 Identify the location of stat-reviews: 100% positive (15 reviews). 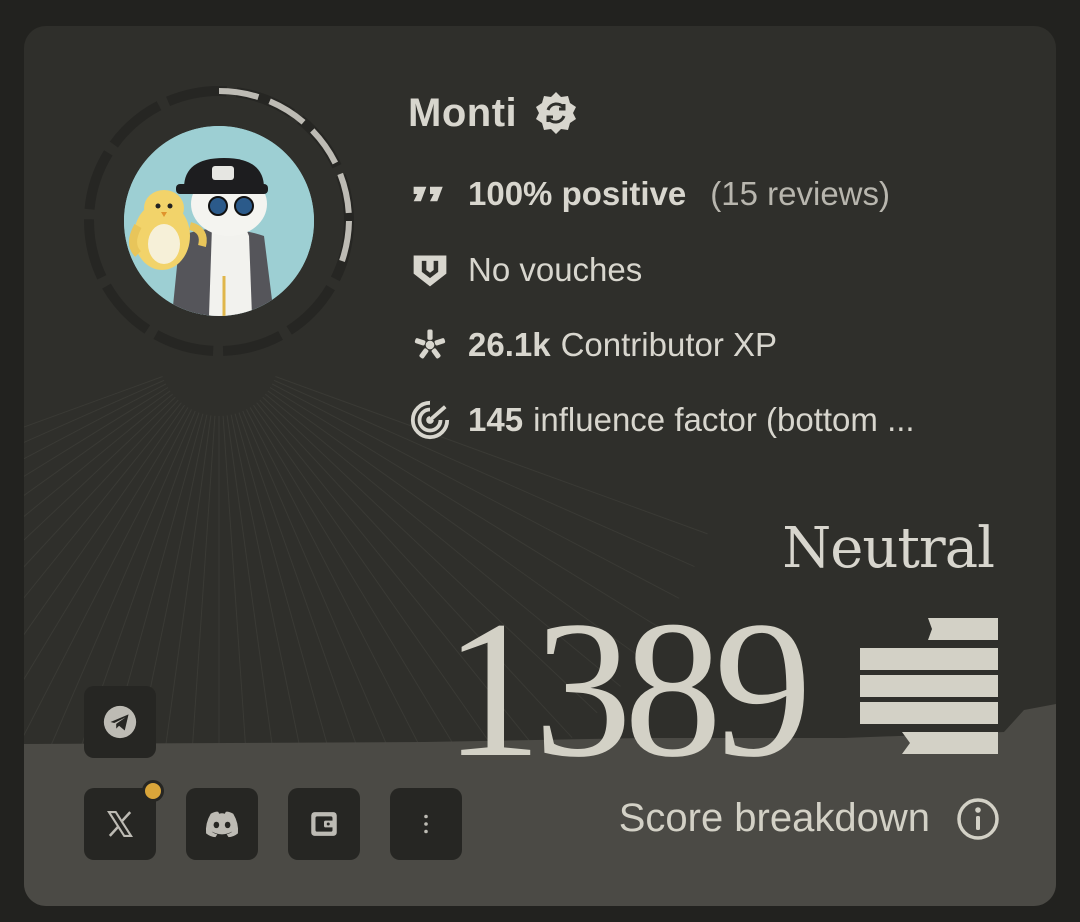
(649, 194).